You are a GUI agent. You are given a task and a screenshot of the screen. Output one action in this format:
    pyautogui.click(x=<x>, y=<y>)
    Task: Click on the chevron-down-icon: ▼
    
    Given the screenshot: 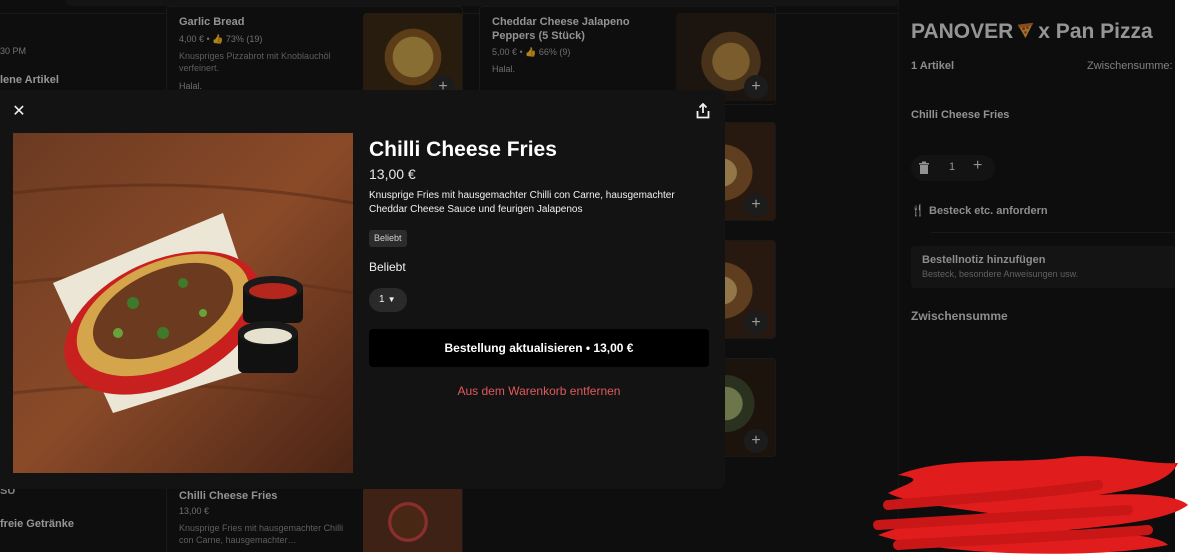 What is the action you would take?
    pyautogui.click(x=391, y=299)
    